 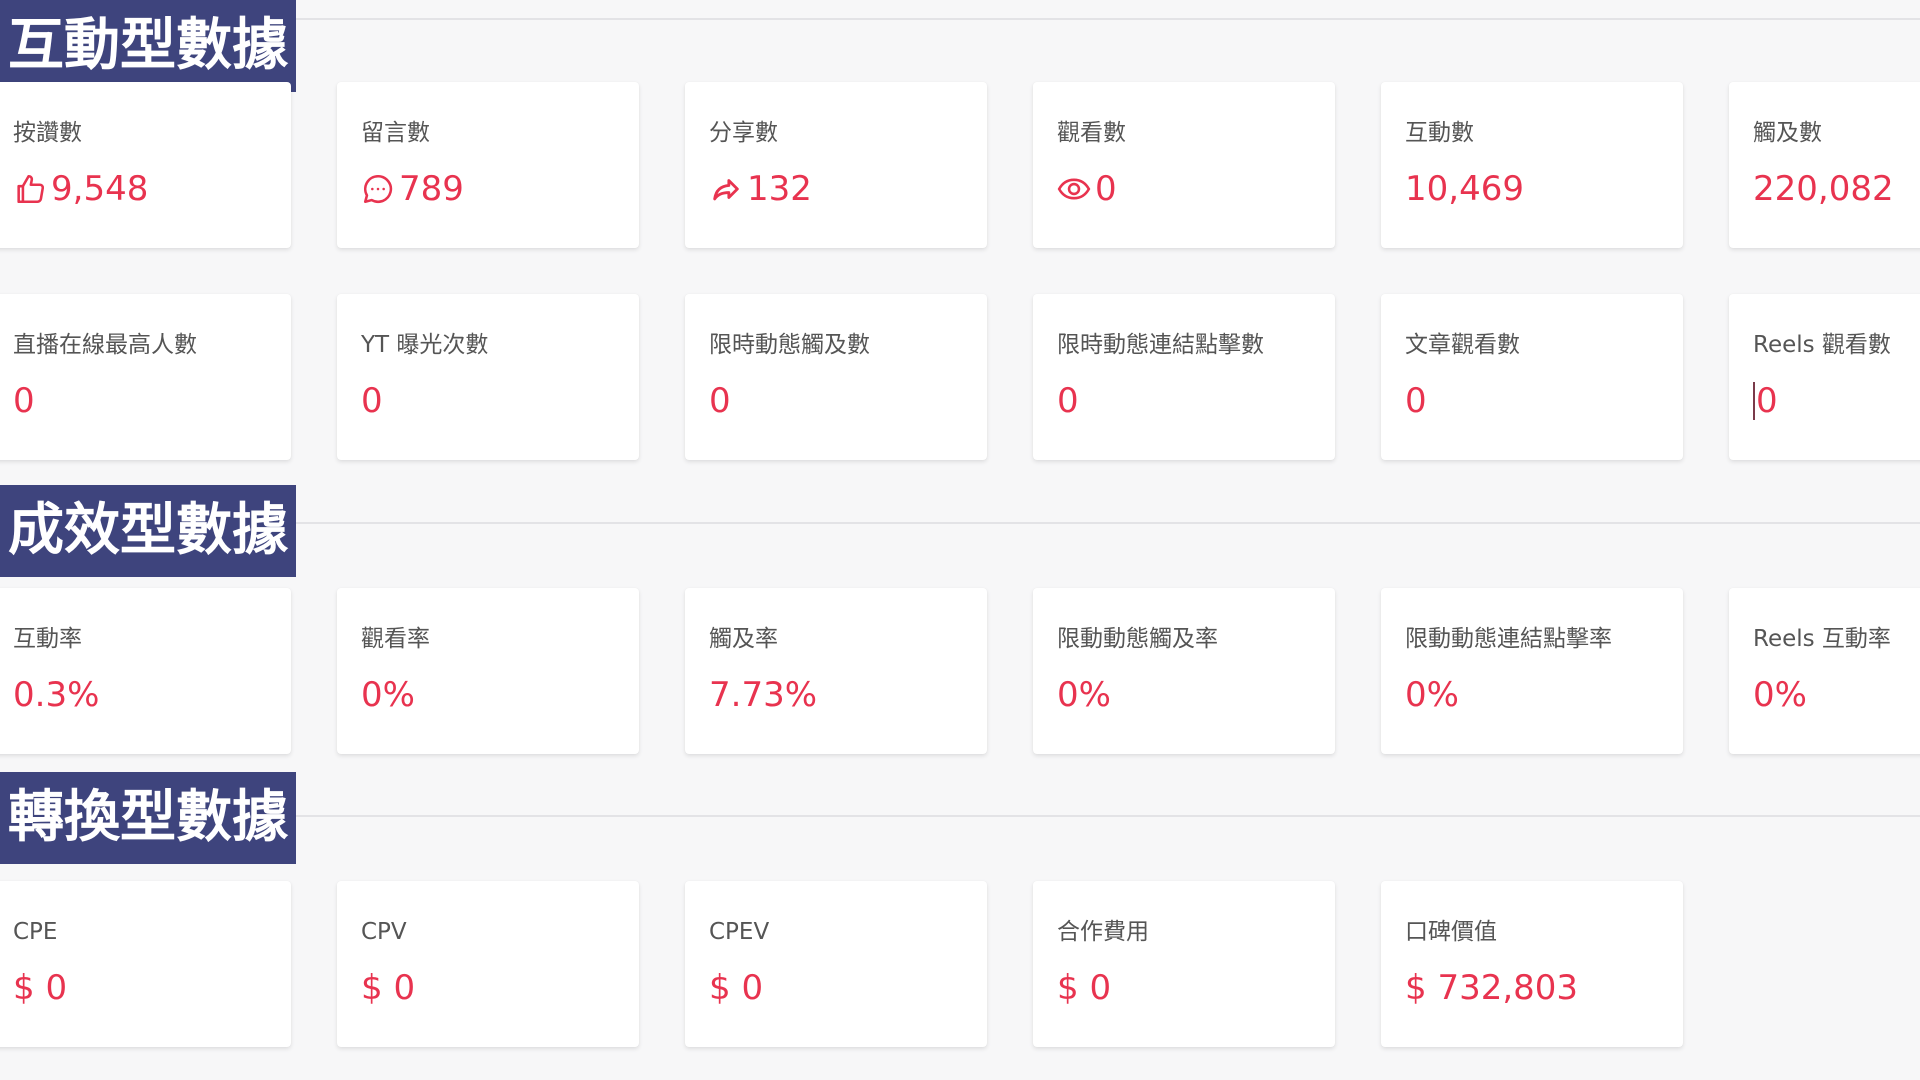 I want to click on metric-label: 直播在線最高人數, so click(x=105, y=345).